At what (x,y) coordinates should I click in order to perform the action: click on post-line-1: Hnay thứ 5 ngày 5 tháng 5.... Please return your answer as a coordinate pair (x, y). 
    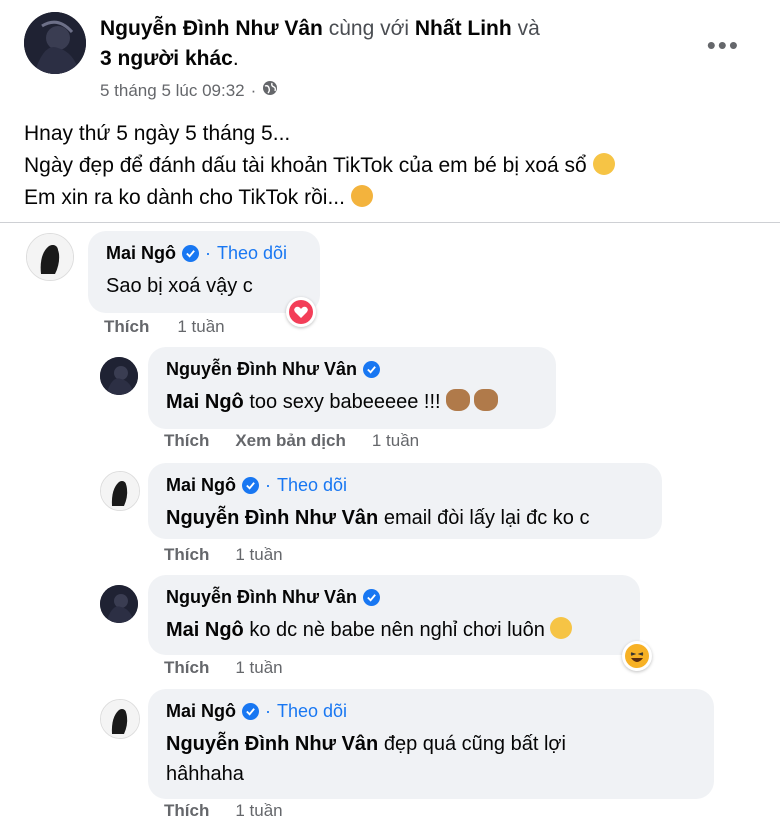
    Looking at the image, I should click on (157, 133).